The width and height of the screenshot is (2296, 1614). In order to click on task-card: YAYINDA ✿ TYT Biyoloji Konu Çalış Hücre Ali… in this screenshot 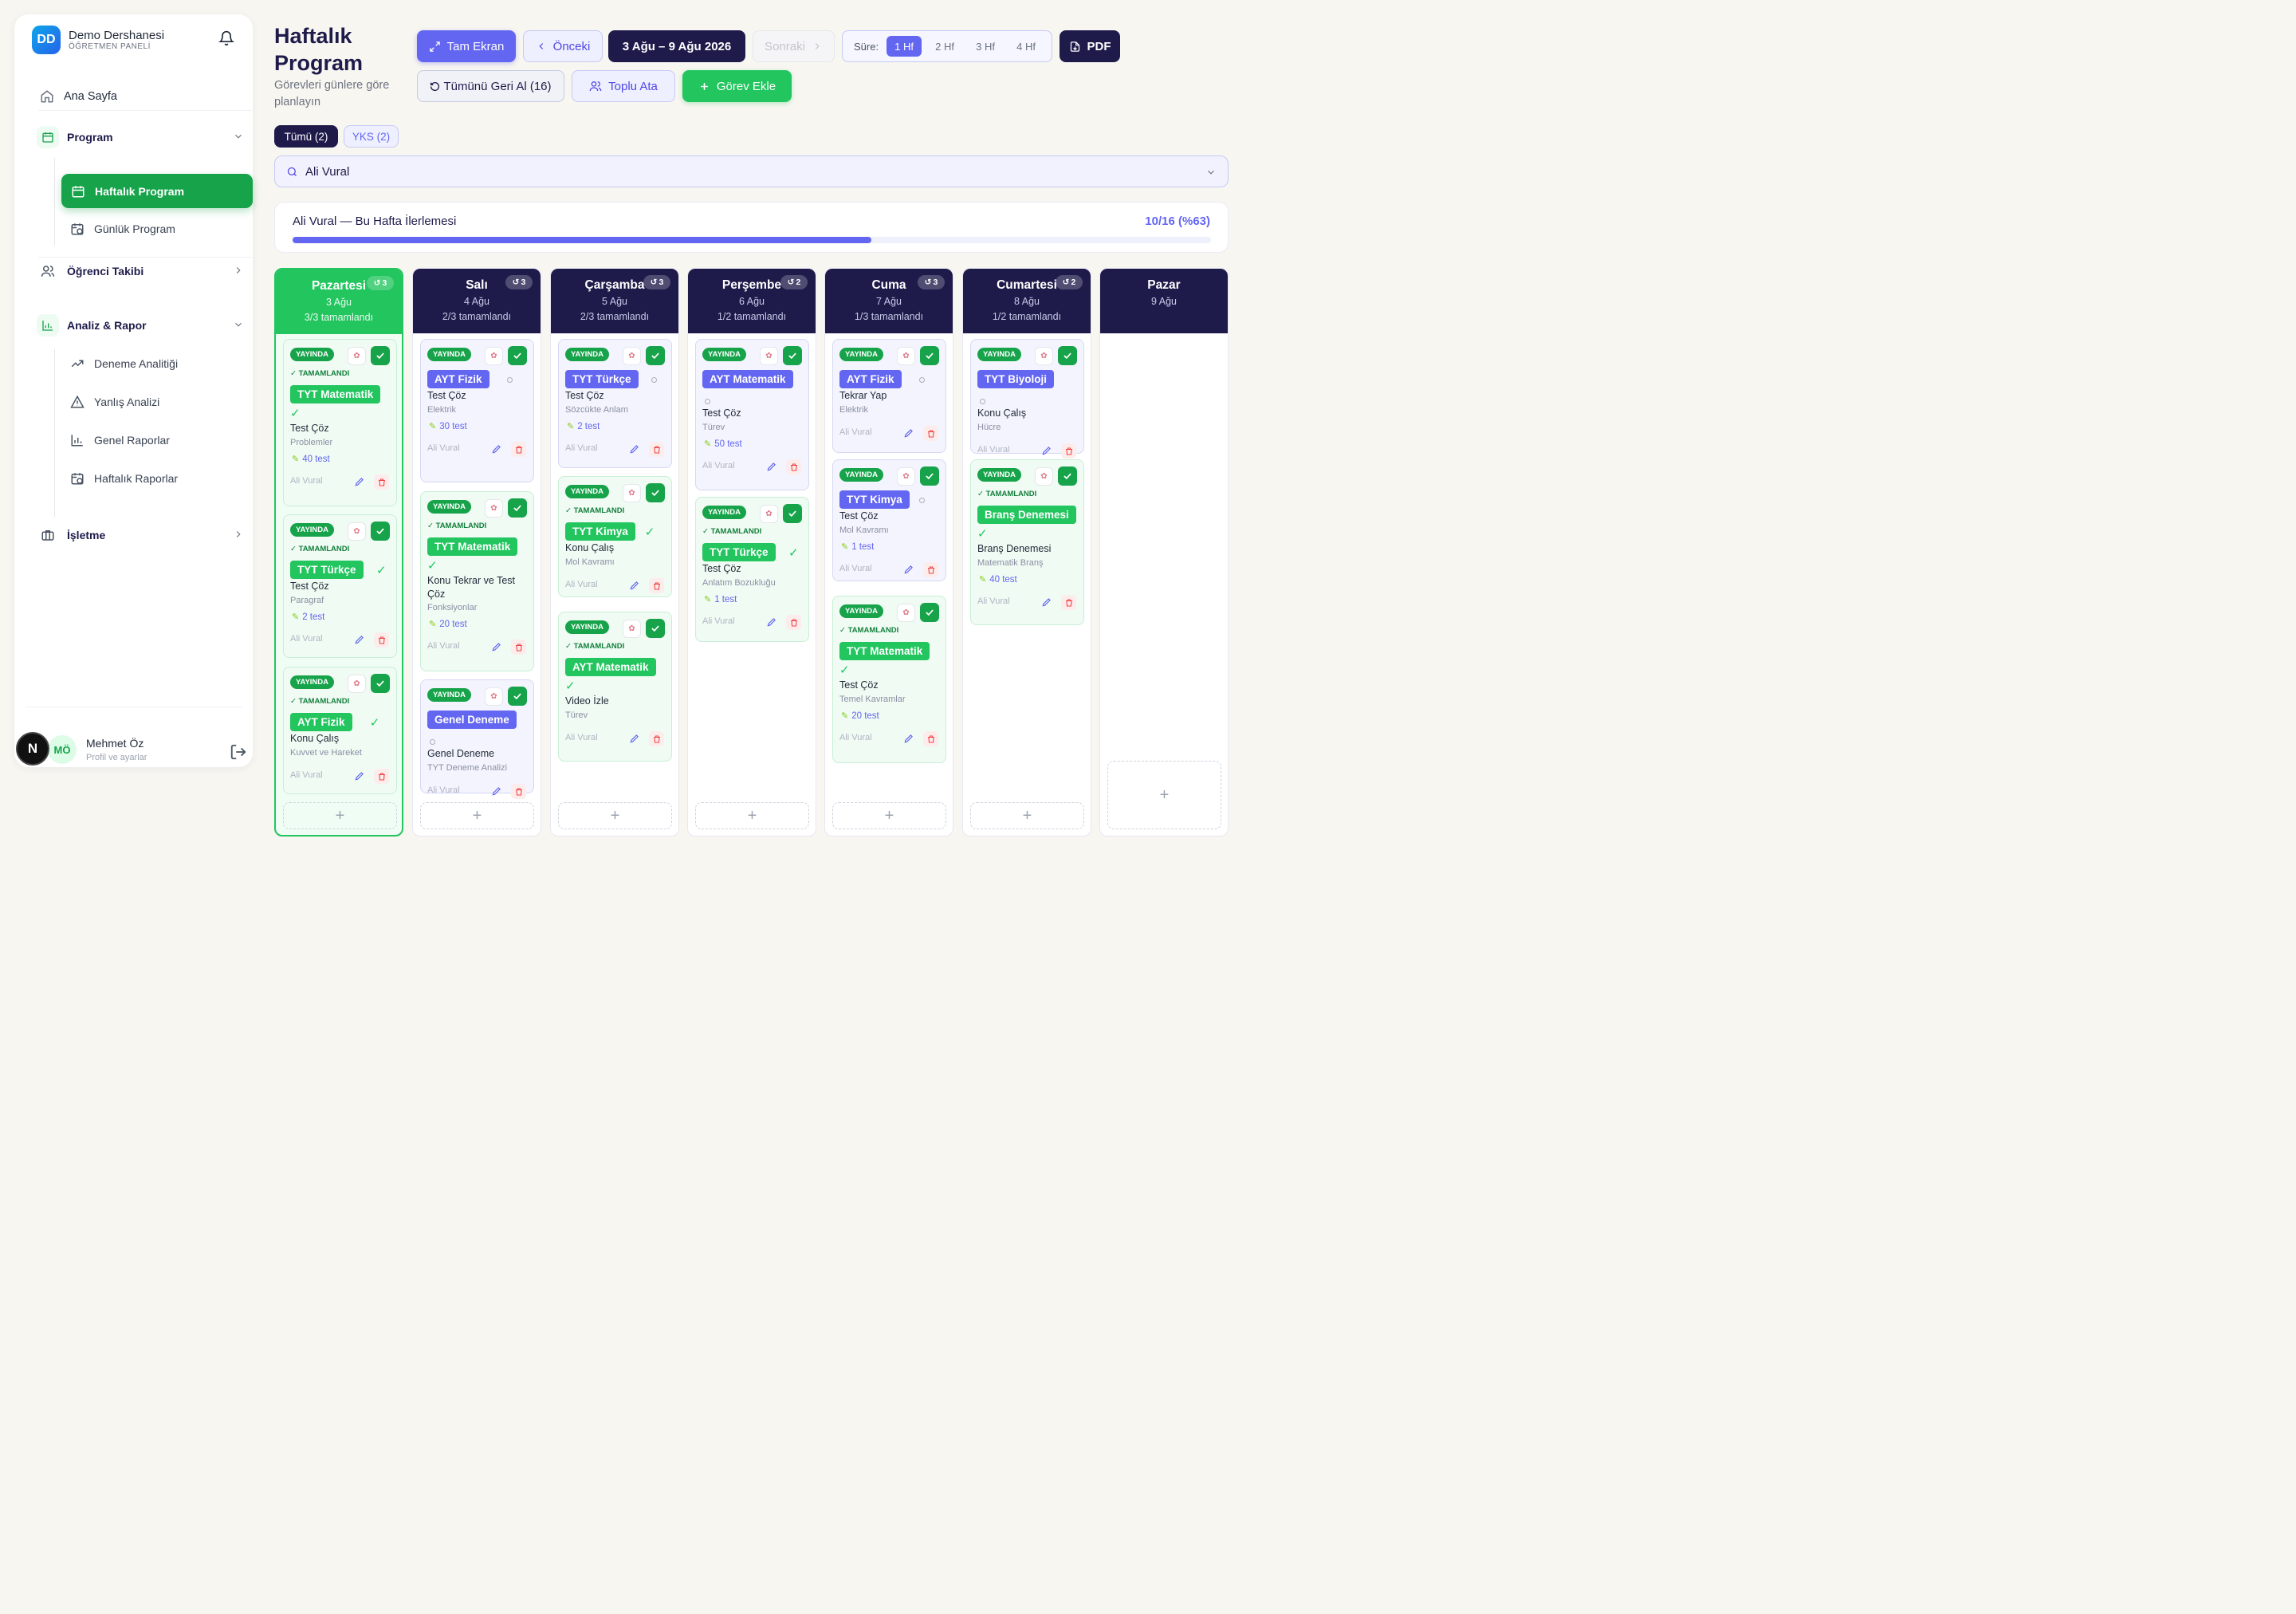, I will do `click(1026, 398)`.